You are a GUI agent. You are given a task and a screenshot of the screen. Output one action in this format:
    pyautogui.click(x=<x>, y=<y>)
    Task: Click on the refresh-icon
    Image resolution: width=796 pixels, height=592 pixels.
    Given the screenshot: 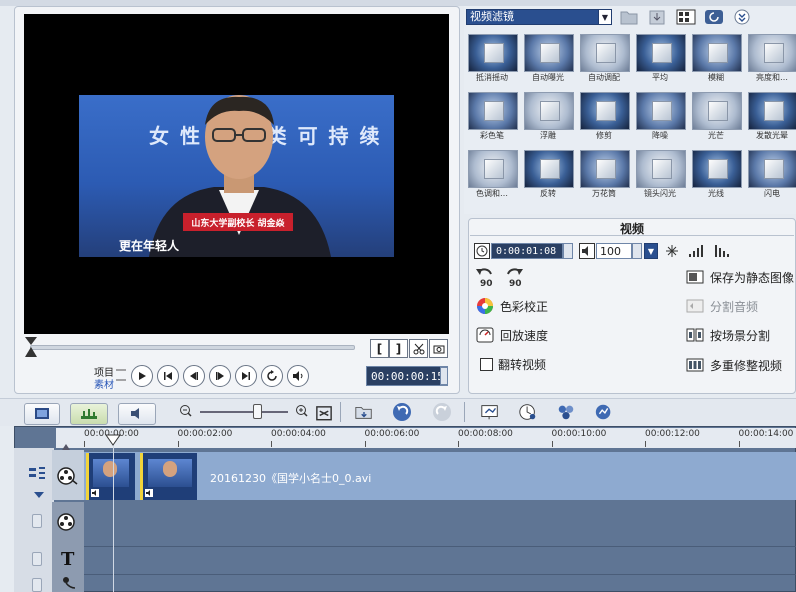 What is the action you would take?
    pyautogui.click(x=714, y=17)
    